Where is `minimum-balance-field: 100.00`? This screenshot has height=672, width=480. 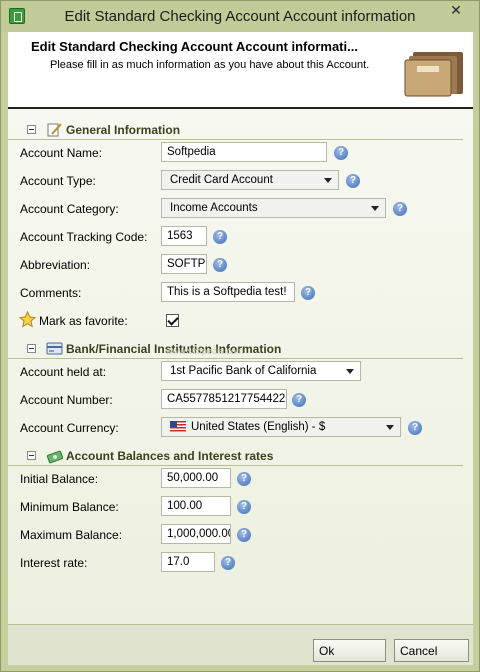 minimum-balance-field: 100.00 is located at coordinates (196, 506).